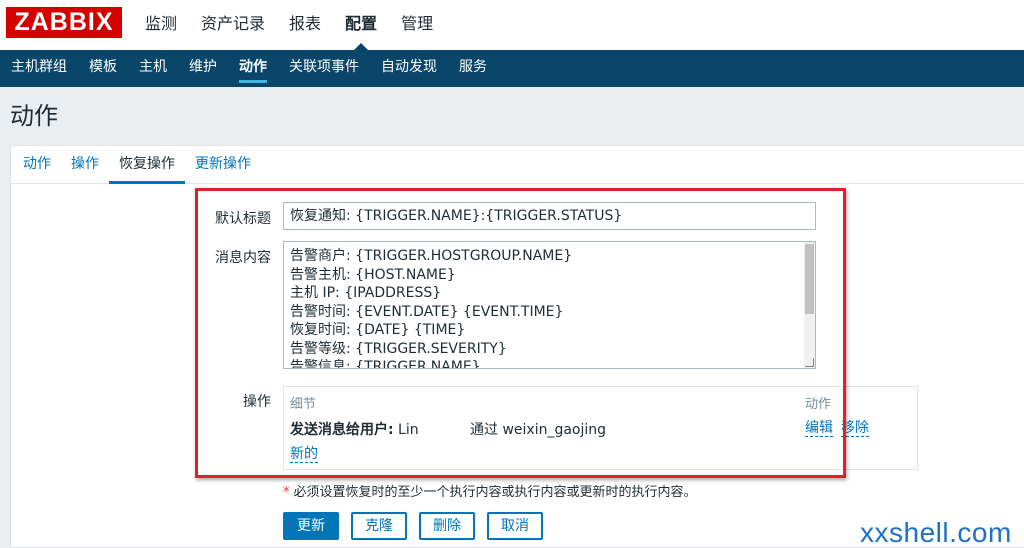  I want to click on operation-row-details: 发送消息给用户: Lin, so click(354, 429).